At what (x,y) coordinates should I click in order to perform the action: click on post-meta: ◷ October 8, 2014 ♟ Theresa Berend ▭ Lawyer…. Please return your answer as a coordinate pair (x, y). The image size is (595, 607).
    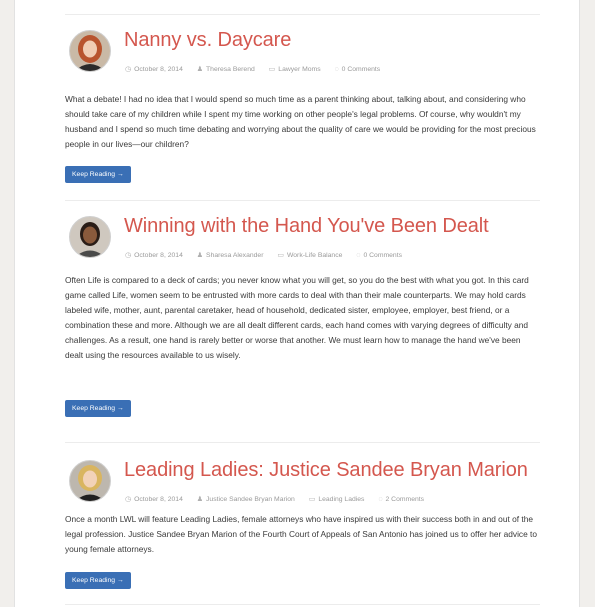
    Looking at the image, I should click on (258, 69).